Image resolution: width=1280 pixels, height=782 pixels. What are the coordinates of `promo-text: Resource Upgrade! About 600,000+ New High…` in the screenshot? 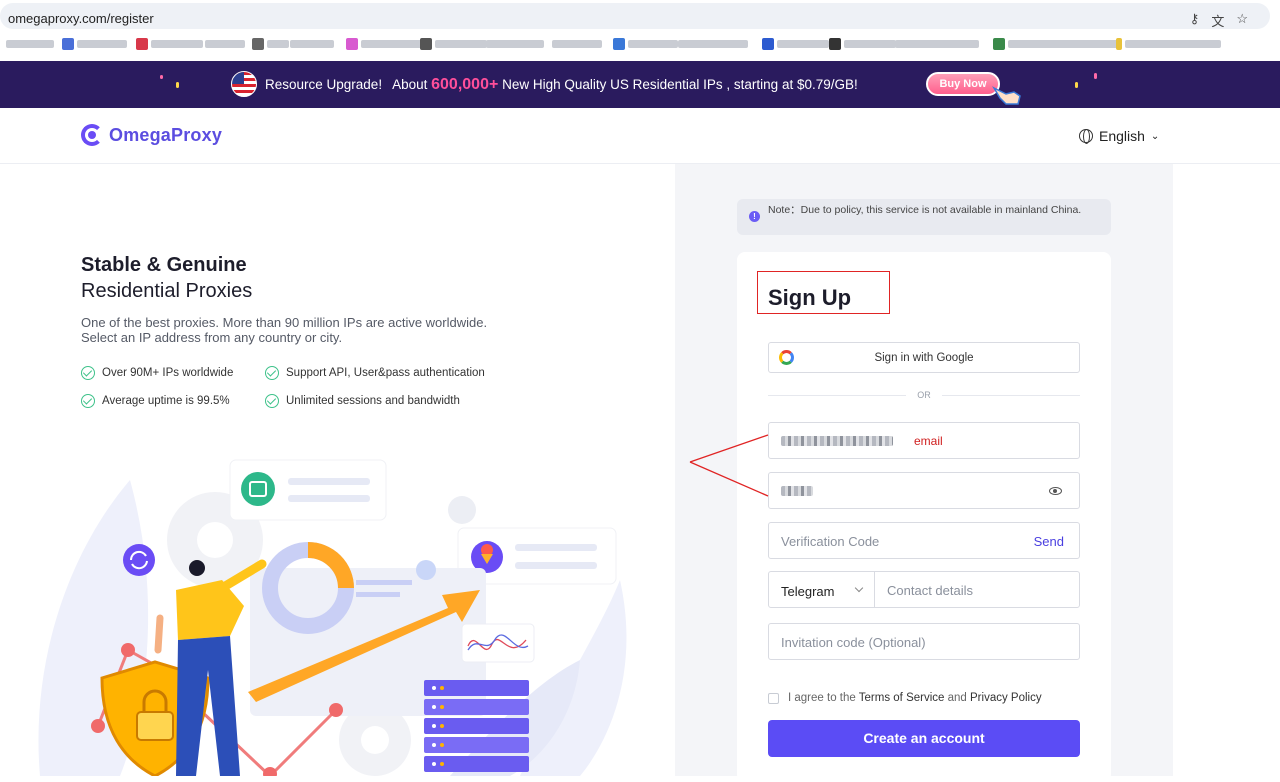 It's located at (561, 85).